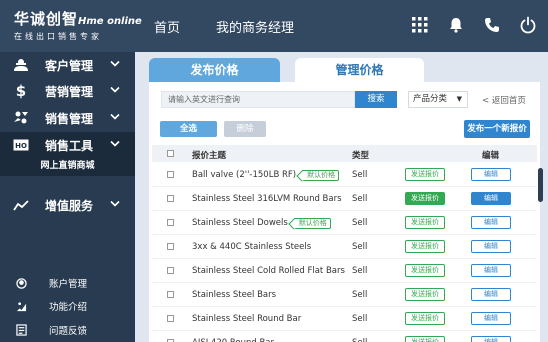 Image resolution: width=548 pixels, height=342 pixels. I want to click on row-title-text: Stainless Steel Round Bar, so click(247, 319).